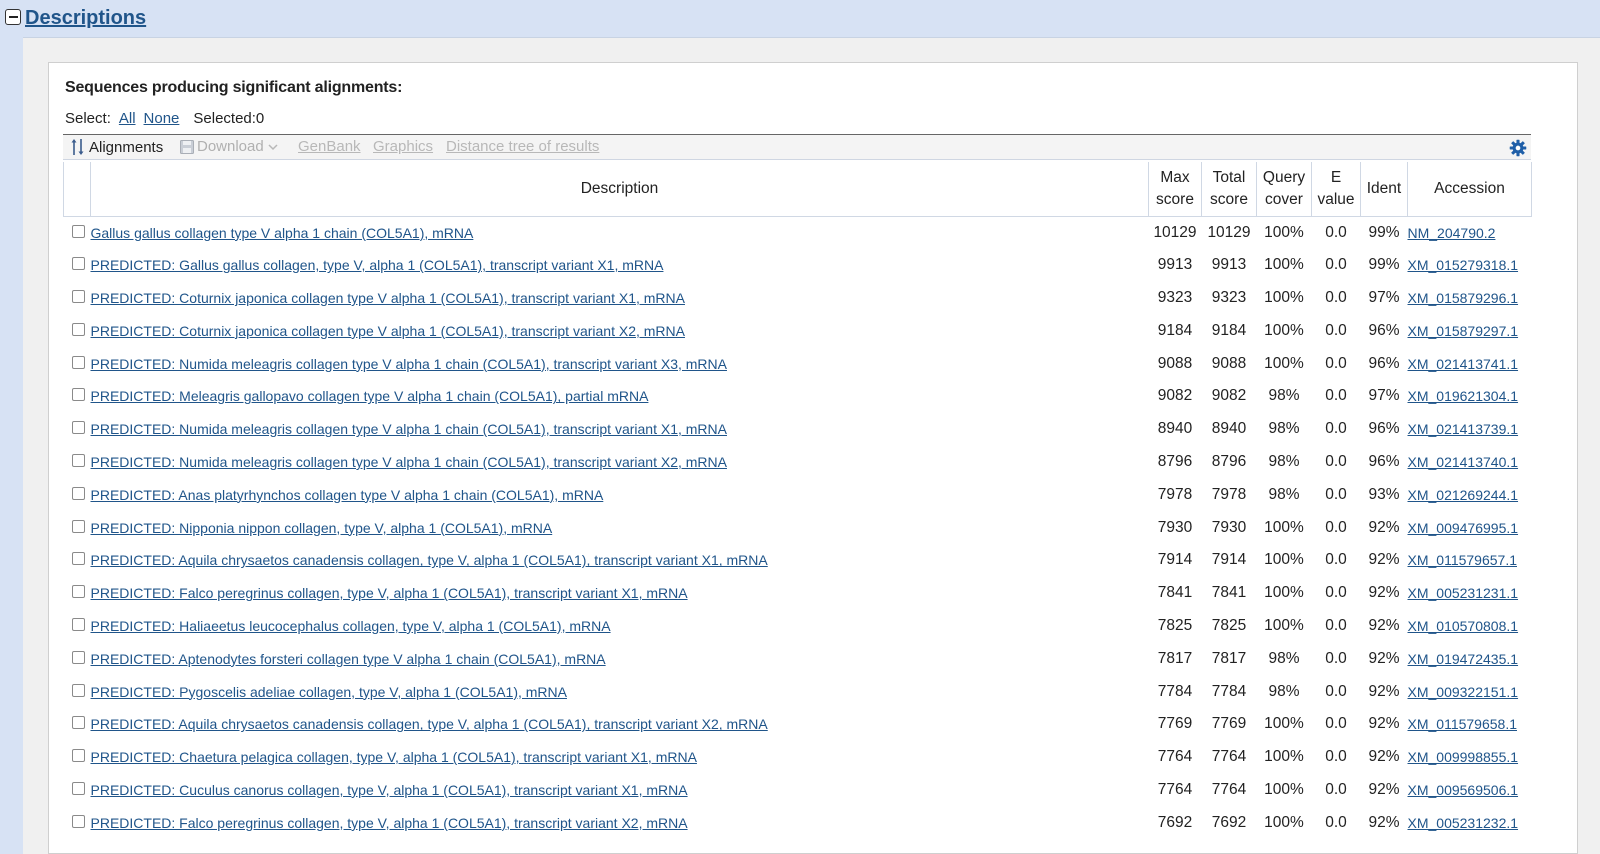 The image size is (1600, 854). Describe the element at coordinates (1463, 724) in the screenshot. I see `accession-link: XM_011579658.1` at that location.